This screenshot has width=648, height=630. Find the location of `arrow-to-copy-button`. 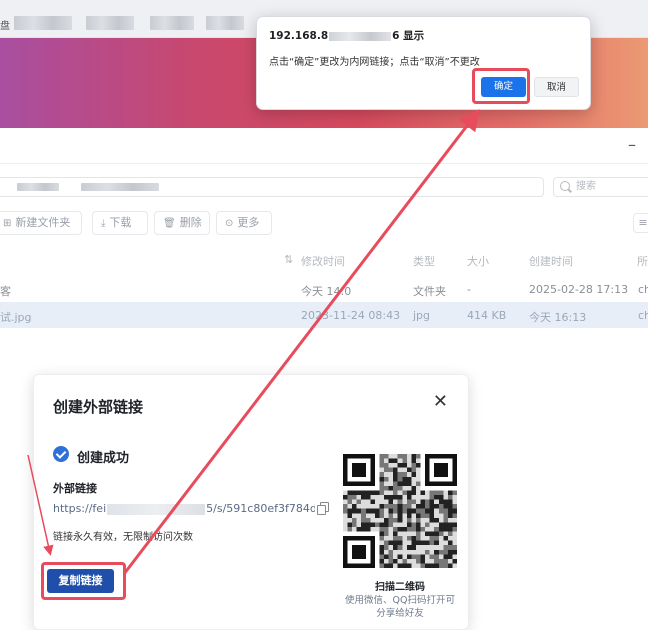

arrow-to-copy-button is located at coordinates (40, 505).